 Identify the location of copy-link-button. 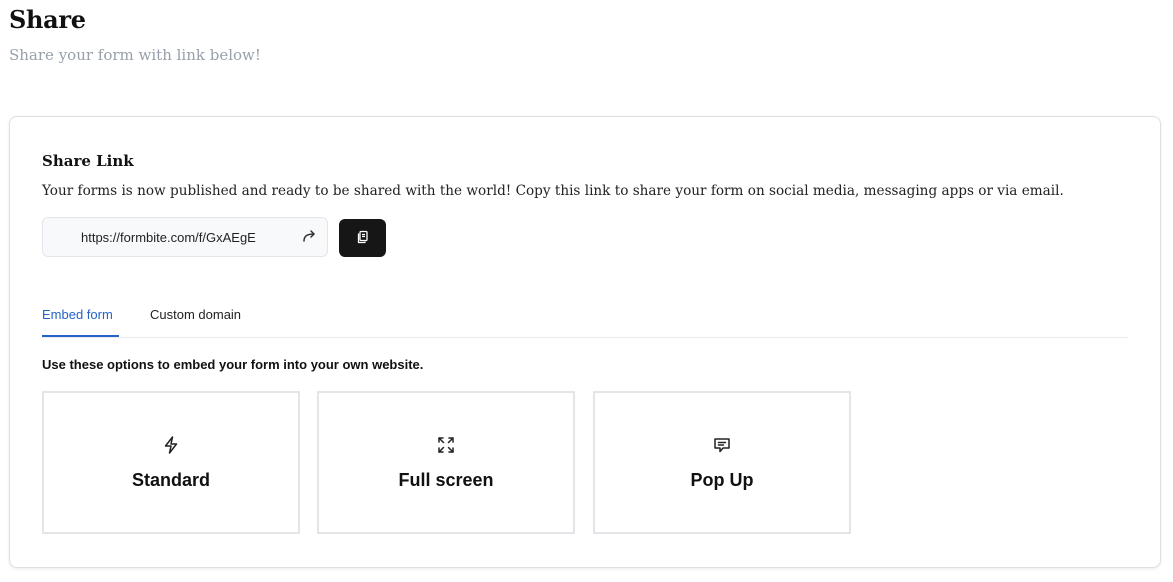
(362, 238).